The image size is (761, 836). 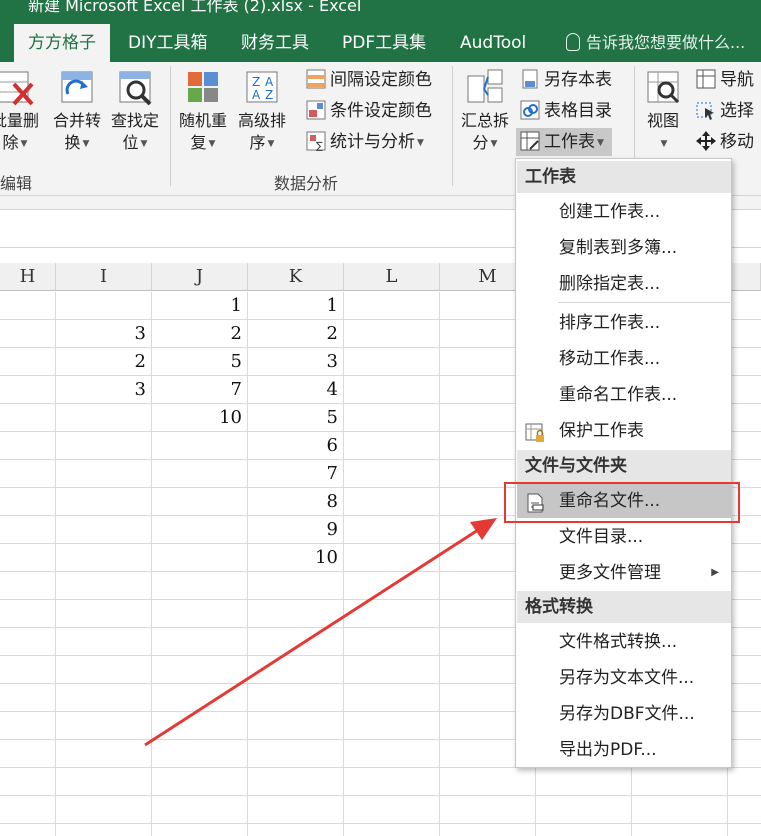 I want to click on select-icon, so click(x=706, y=110).